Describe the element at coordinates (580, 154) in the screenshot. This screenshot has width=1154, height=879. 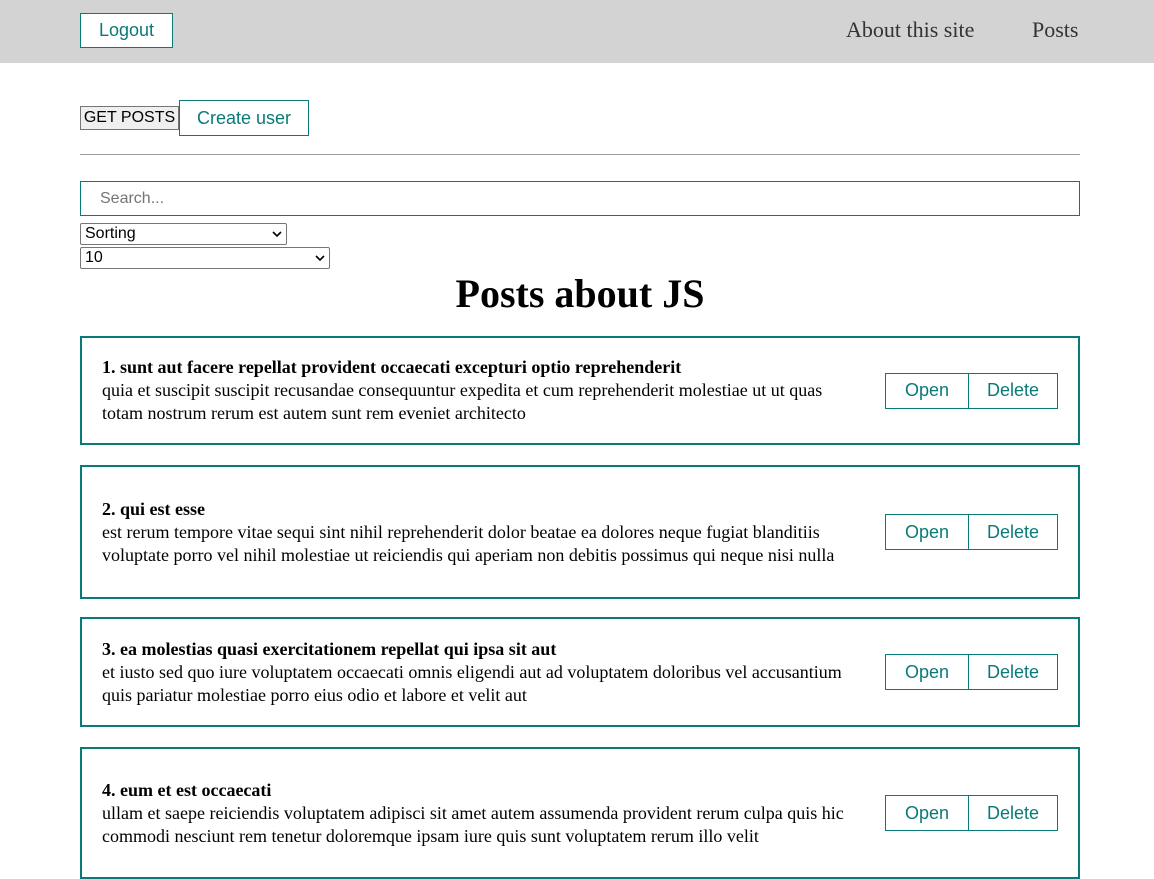
I see `divider` at that location.